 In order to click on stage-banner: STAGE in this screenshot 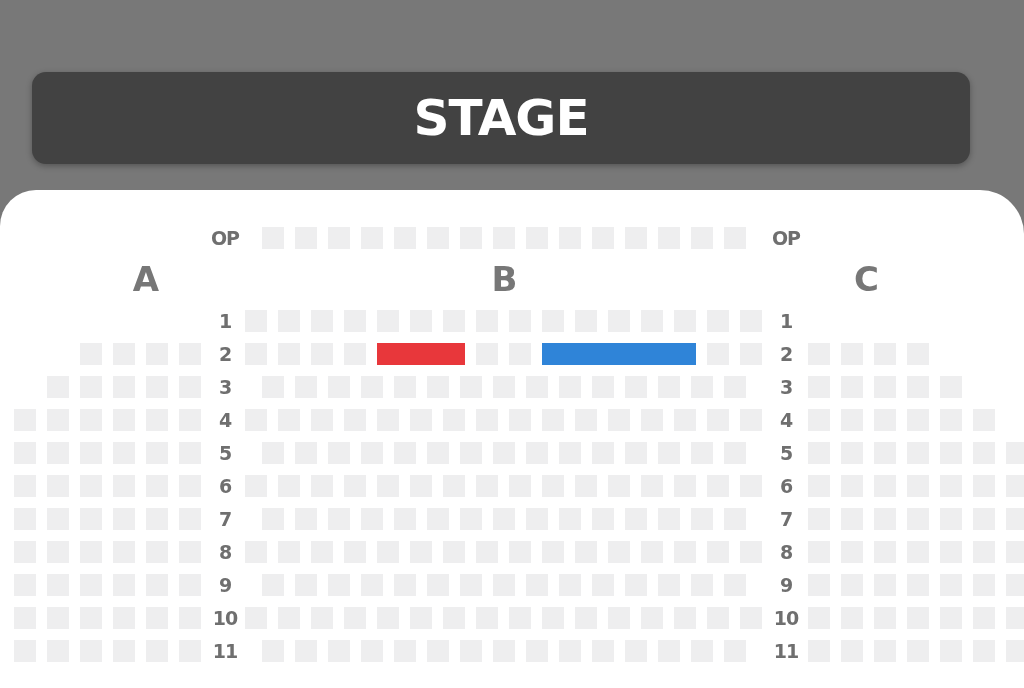, I will do `click(501, 118)`.